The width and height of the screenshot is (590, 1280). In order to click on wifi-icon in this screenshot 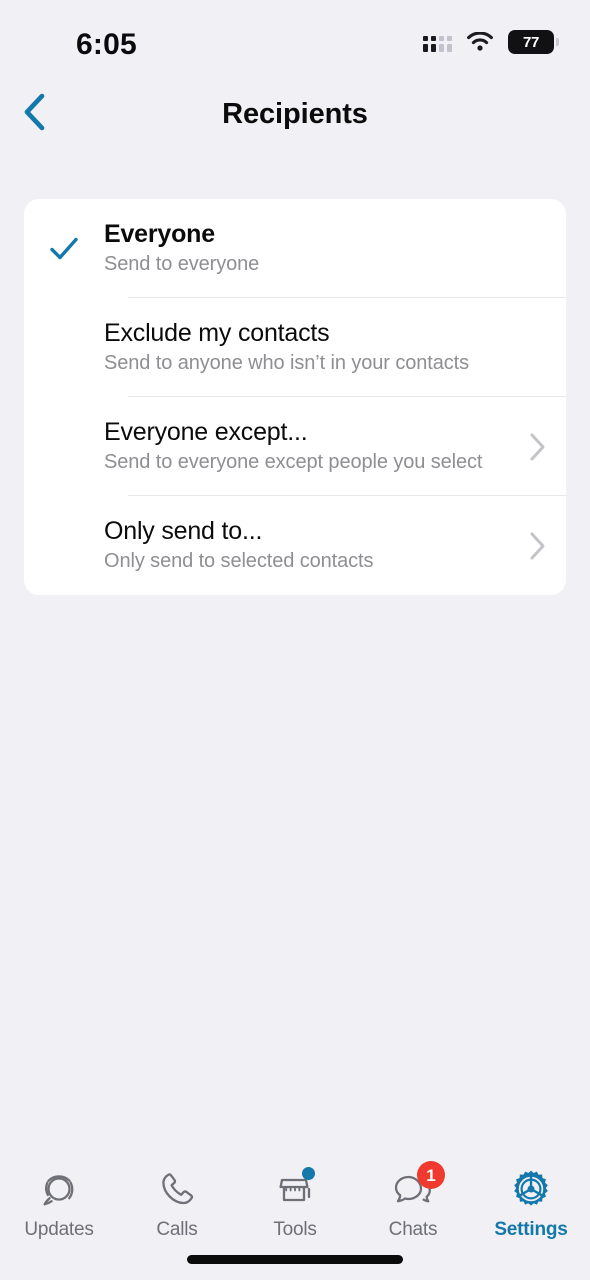, I will do `click(480, 42)`.